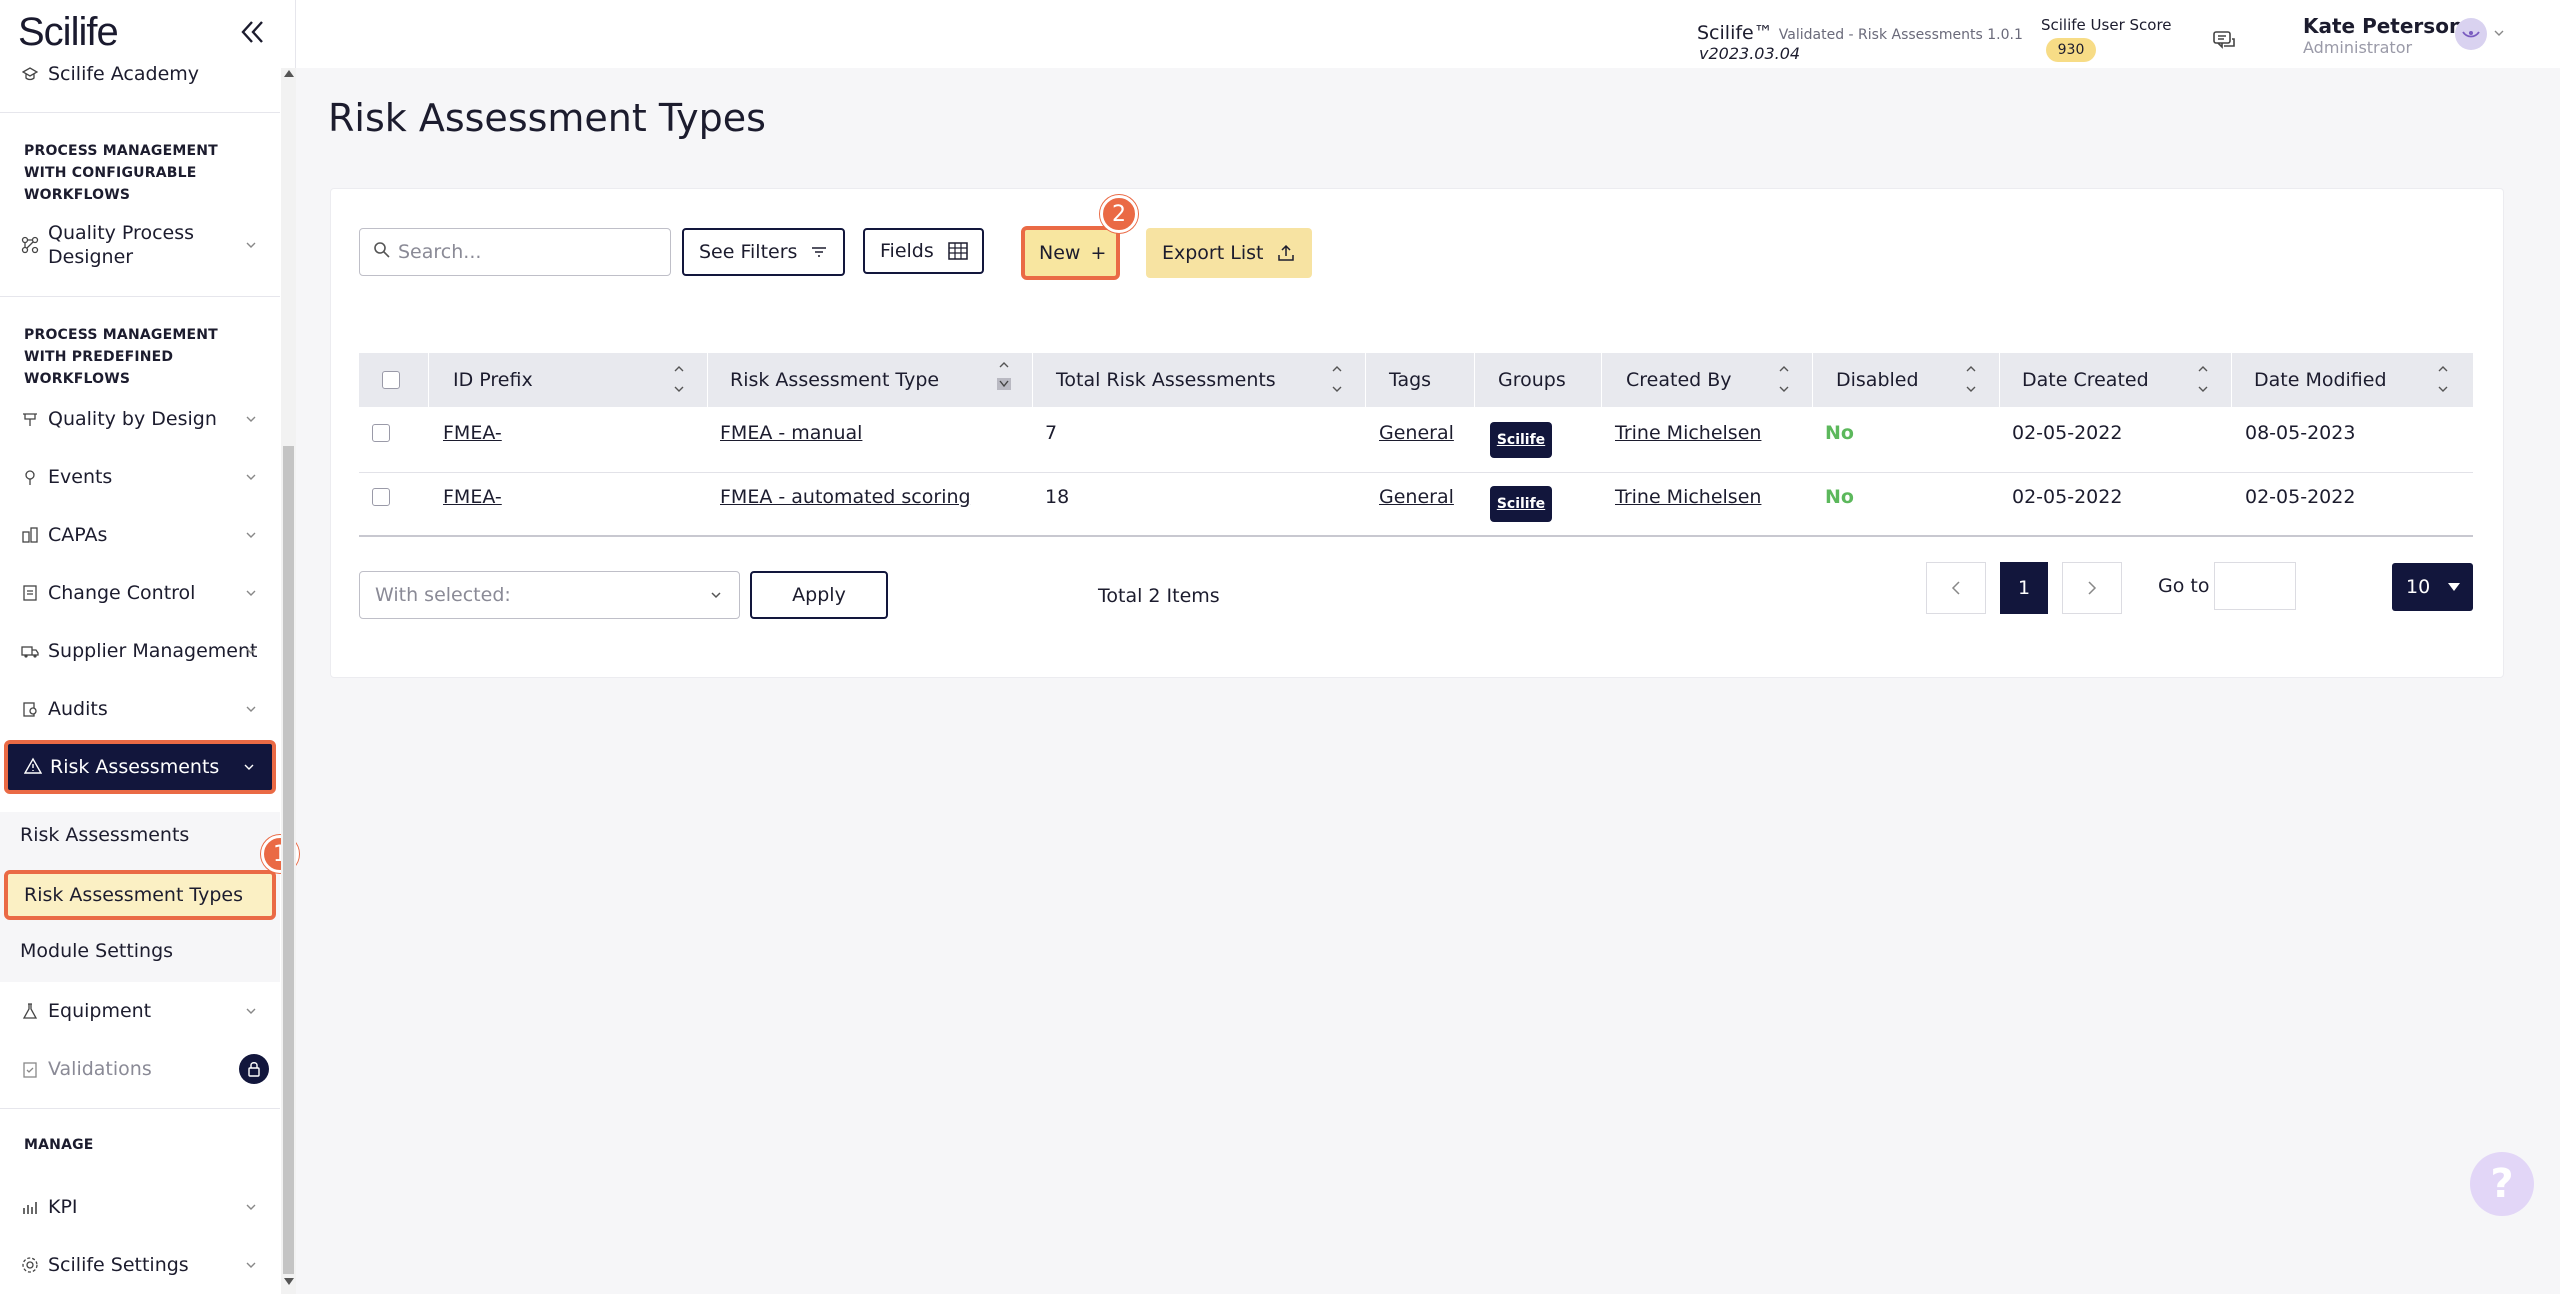  What do you see at coordinates (549, 595) in the screenshot?
I see `with-selected-dropdown: With selected:` at bounding box center [549, 595].